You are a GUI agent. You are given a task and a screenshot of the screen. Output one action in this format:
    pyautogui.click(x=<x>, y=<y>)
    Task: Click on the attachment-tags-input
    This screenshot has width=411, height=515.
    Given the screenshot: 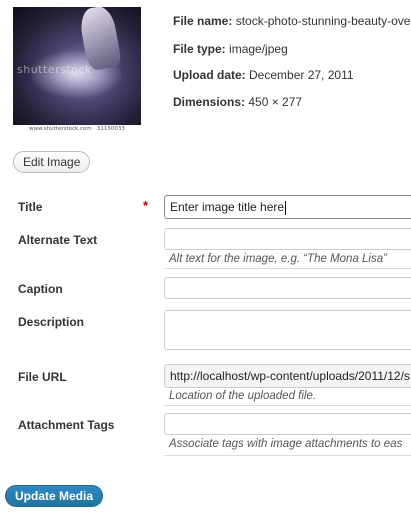 What is the action you would take?
    pyautogui.click(x=287, y=424)
    